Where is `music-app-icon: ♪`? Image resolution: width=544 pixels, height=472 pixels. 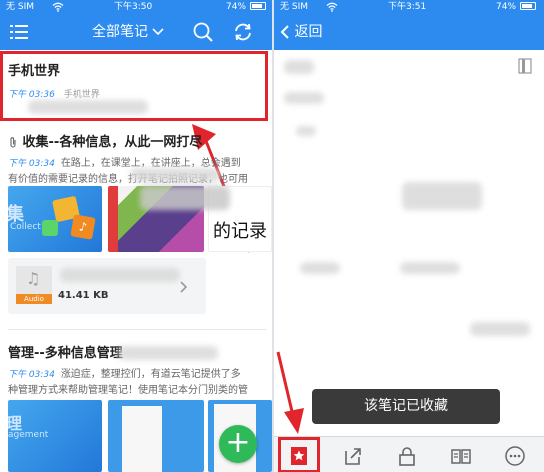
music-app-icon: ♪ is located at coordinates (83, 227).